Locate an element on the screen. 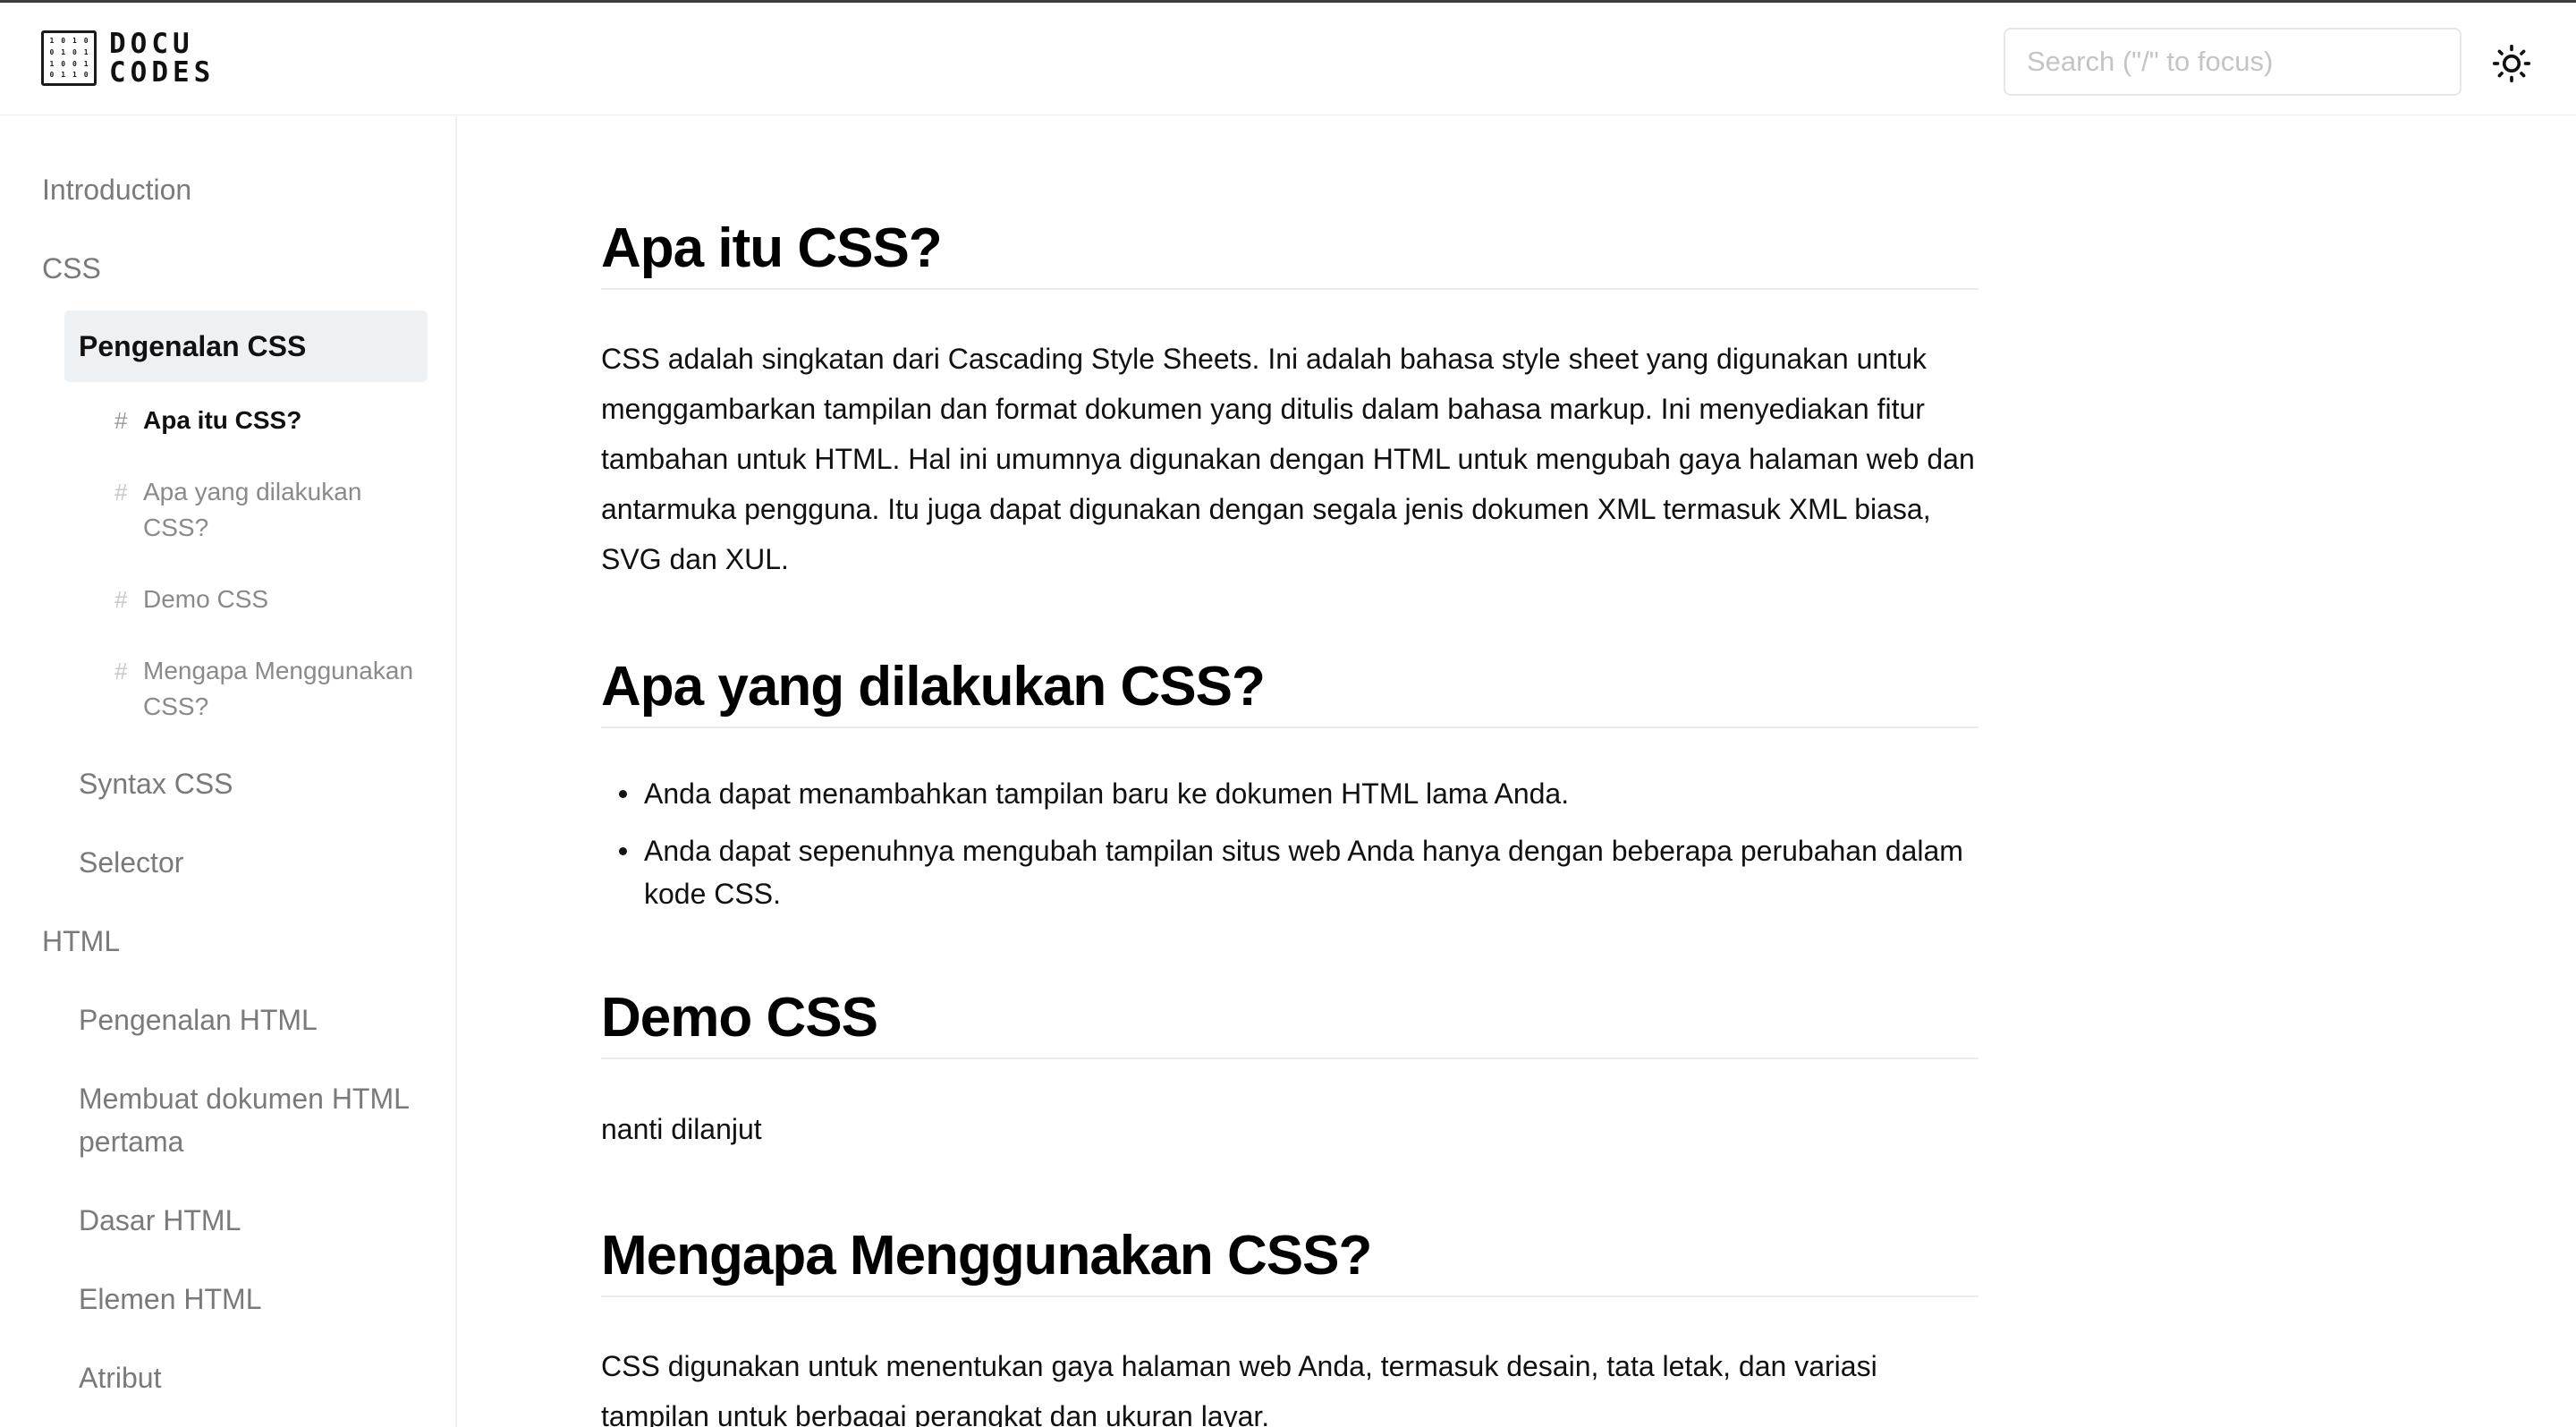 The image size is (2576, 1427). toc-label: Apa itu CSS? is located at coordinates (222, 420).